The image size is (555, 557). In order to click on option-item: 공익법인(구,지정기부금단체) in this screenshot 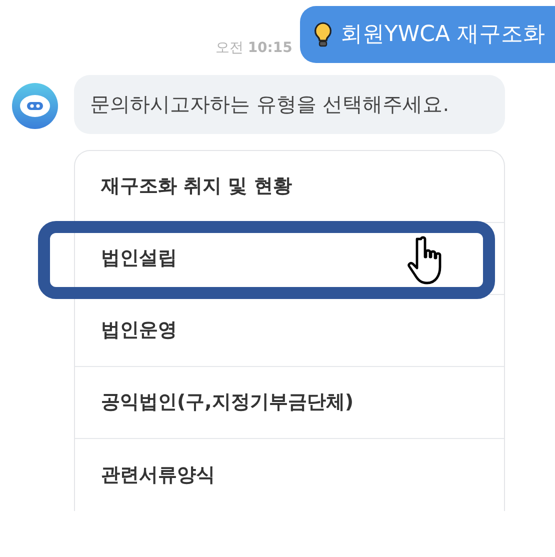, I will do `click(289, 403)`.